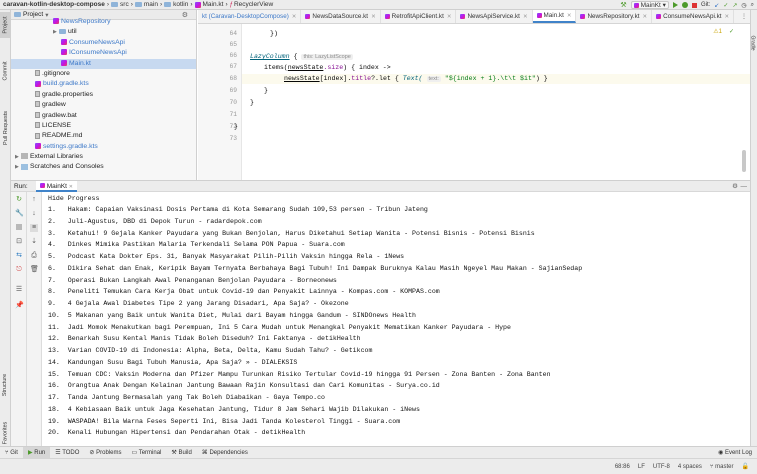 This screenshot has height=474, width=757. What do you see at coordinates (213, 4) in the screenshot?
I see `breadcrumb-file: Main.kt` at bounding box center [213, 4].